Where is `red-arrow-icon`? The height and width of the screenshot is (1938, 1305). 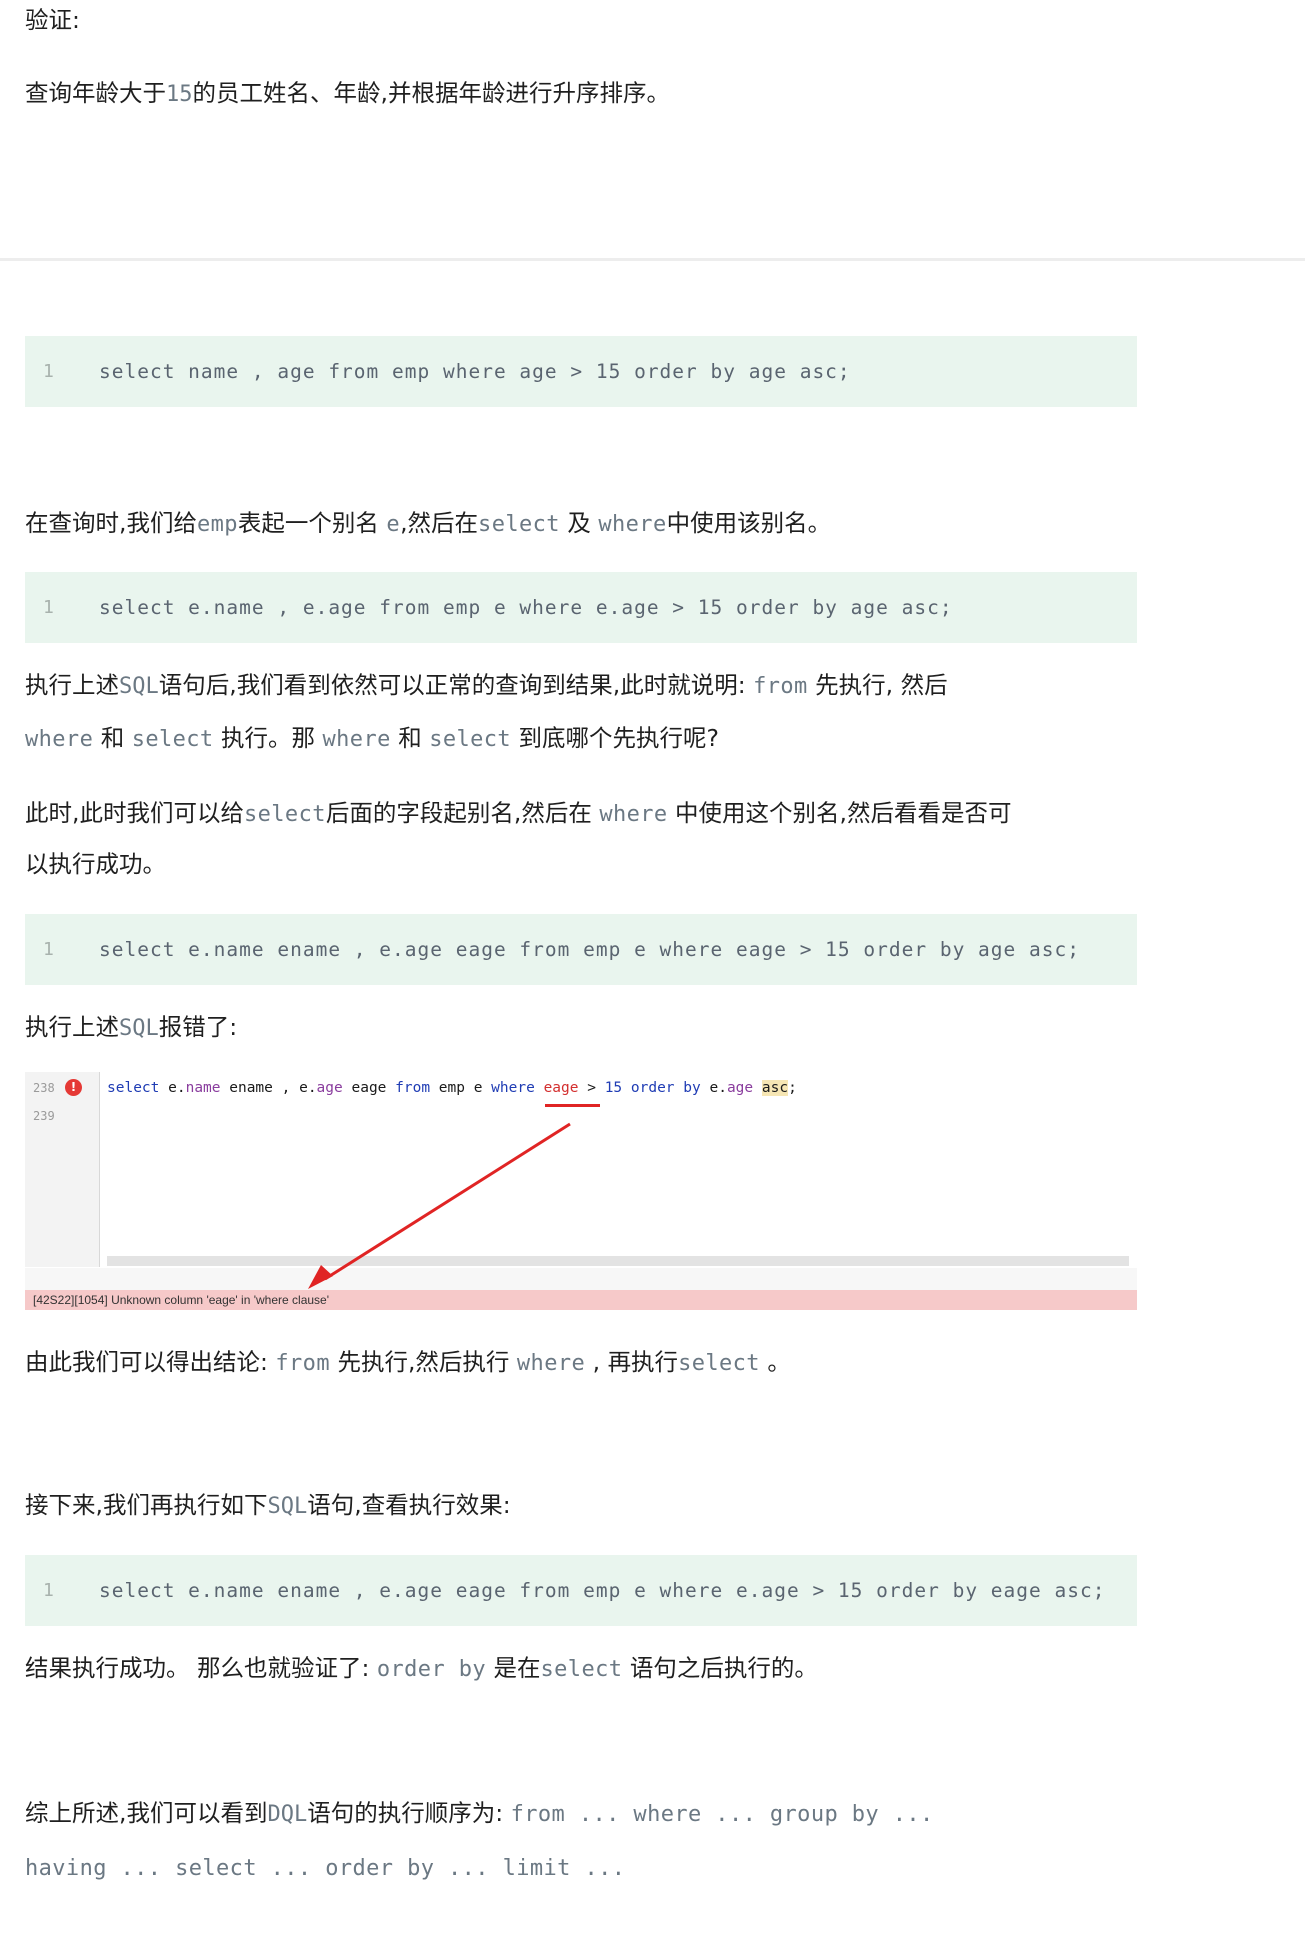
red-arrow-icon is located at coordinates (439, 1205).